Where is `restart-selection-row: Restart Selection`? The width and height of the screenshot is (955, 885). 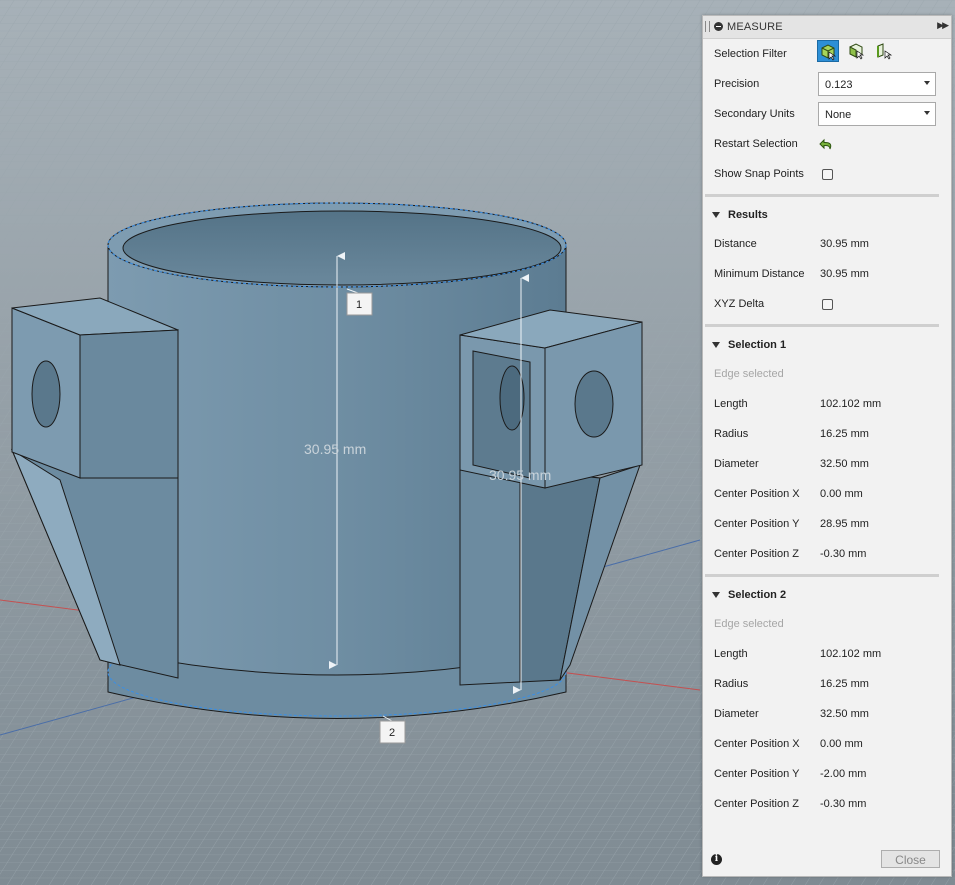 restart-selection-row: Restart Selection is located at coordinates (826, 145).